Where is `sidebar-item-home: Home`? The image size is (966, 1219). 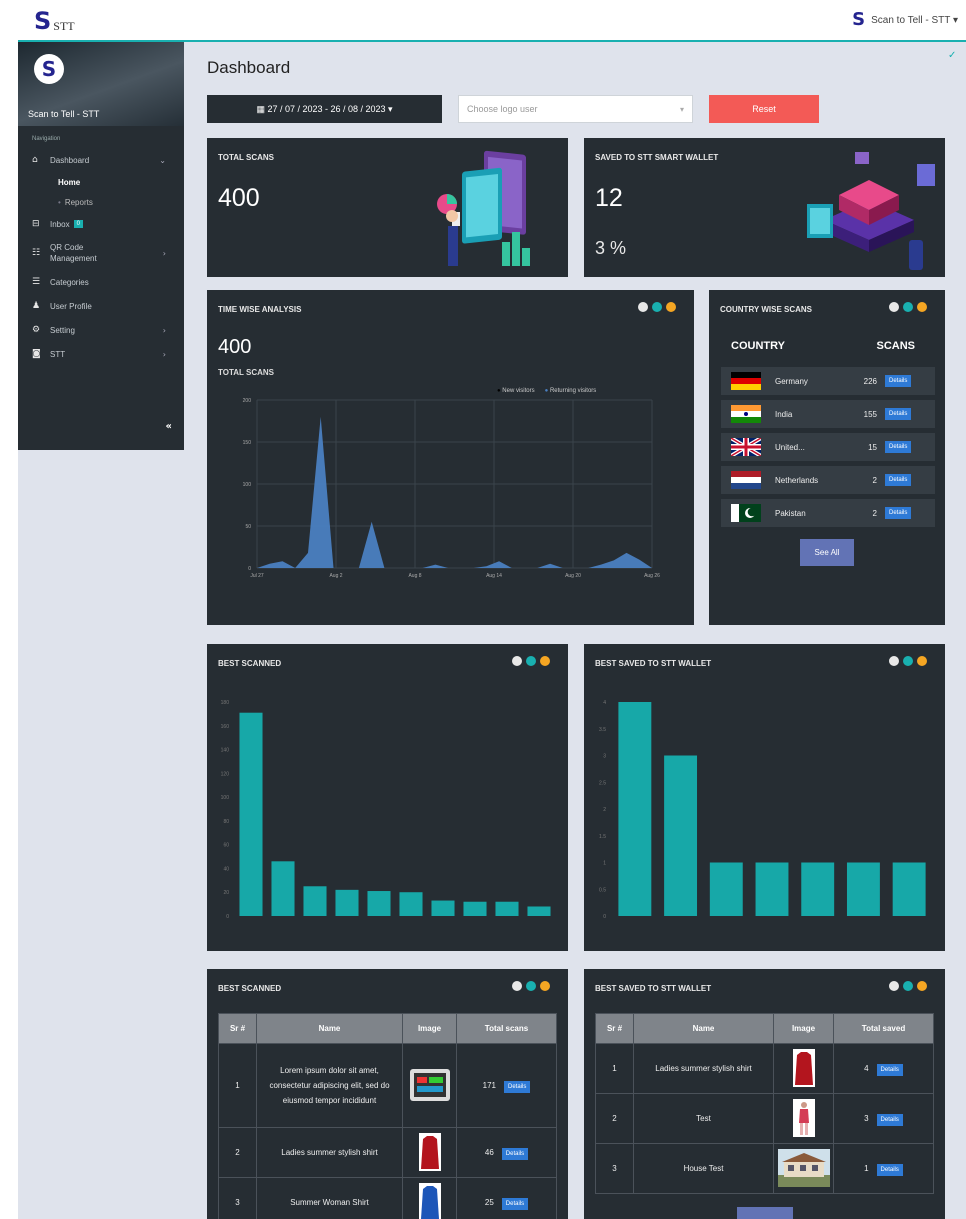 sidebar-item-home: Home is located at coordinates (101, 182).